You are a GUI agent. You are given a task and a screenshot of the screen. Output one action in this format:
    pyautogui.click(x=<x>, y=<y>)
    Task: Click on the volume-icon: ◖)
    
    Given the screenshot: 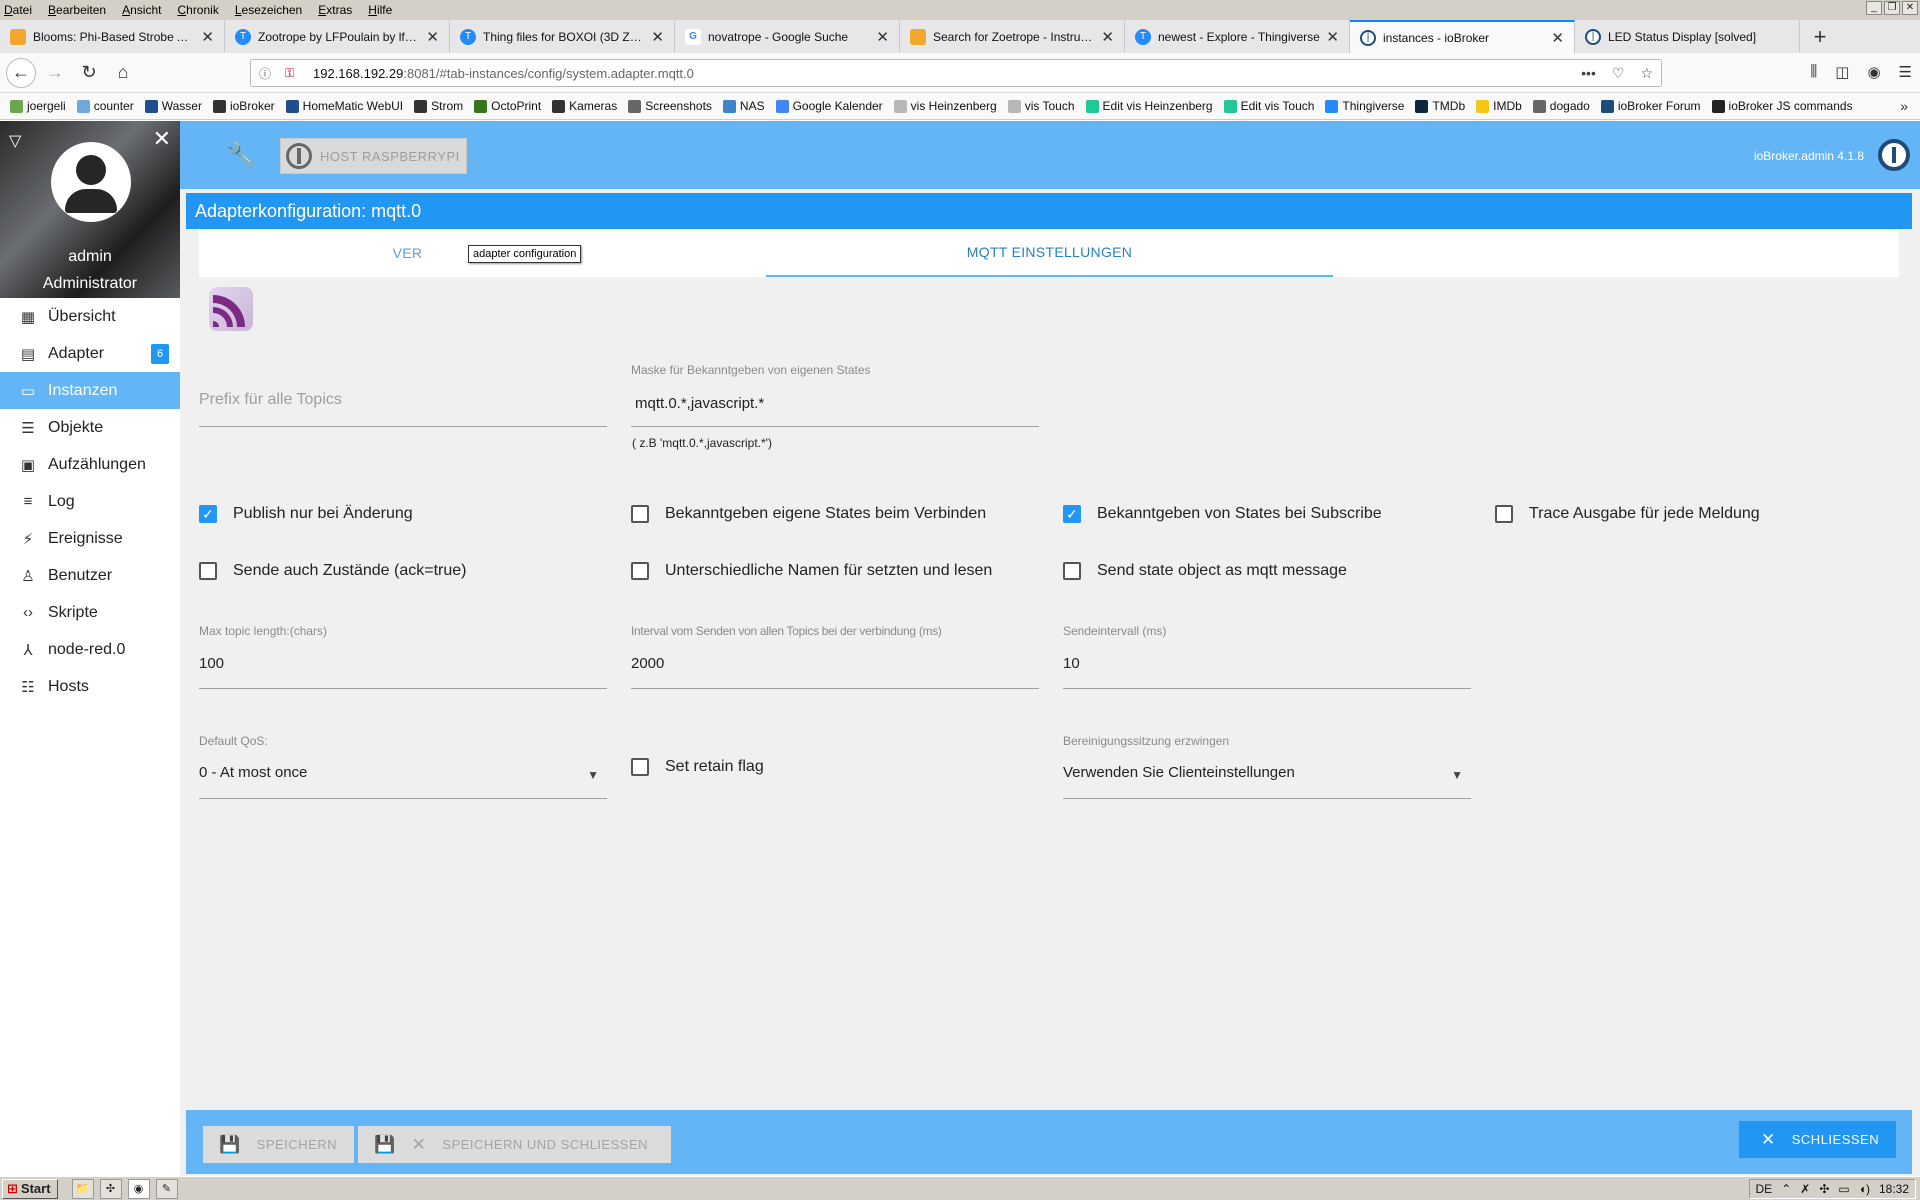 What is the action you would take?
    pyautogui.click(x=1864, y=1189)
    